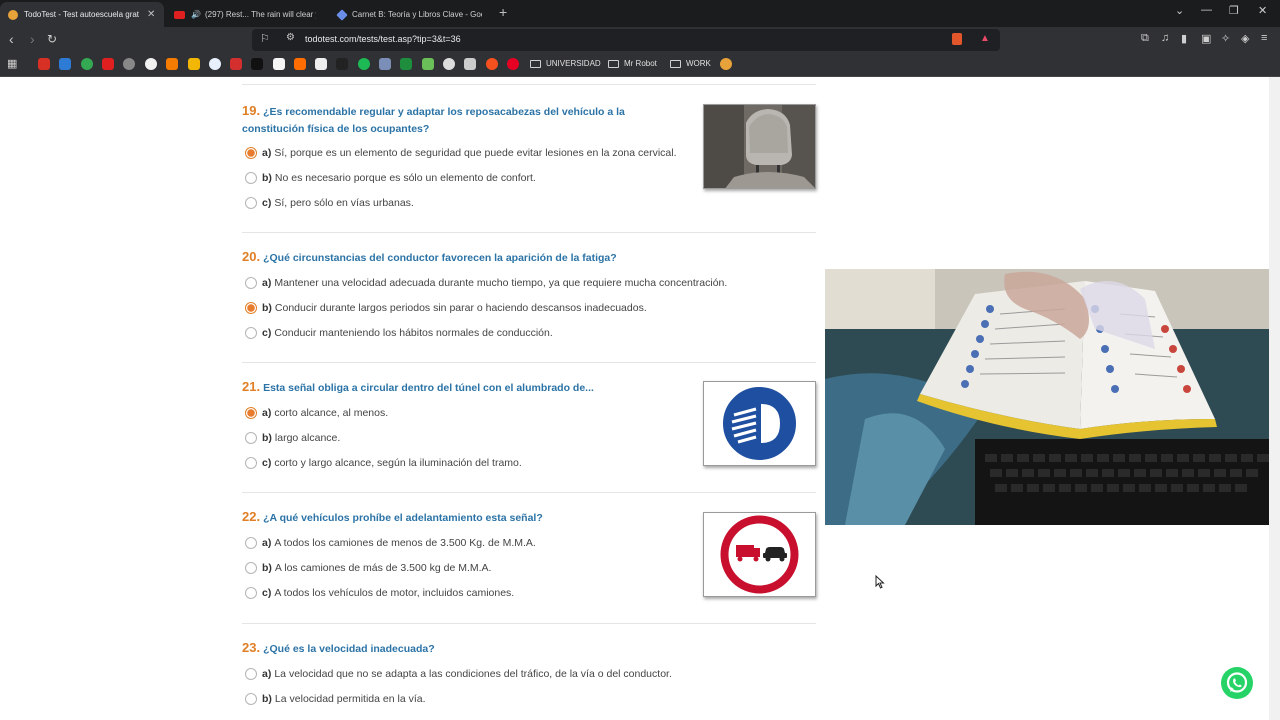 This screenshot has width=1280, height=720. What do you see at coordinates (1237, 683) in the screenshot?
I see `whatsapp-button` at bounding box center [1237, 683].